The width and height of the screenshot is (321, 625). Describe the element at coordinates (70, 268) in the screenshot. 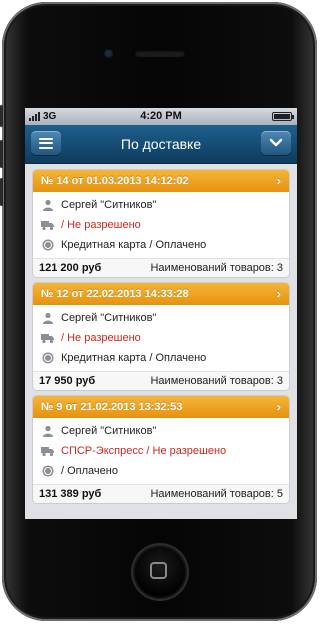

I see `order-total: 121 200 руб` at that location.